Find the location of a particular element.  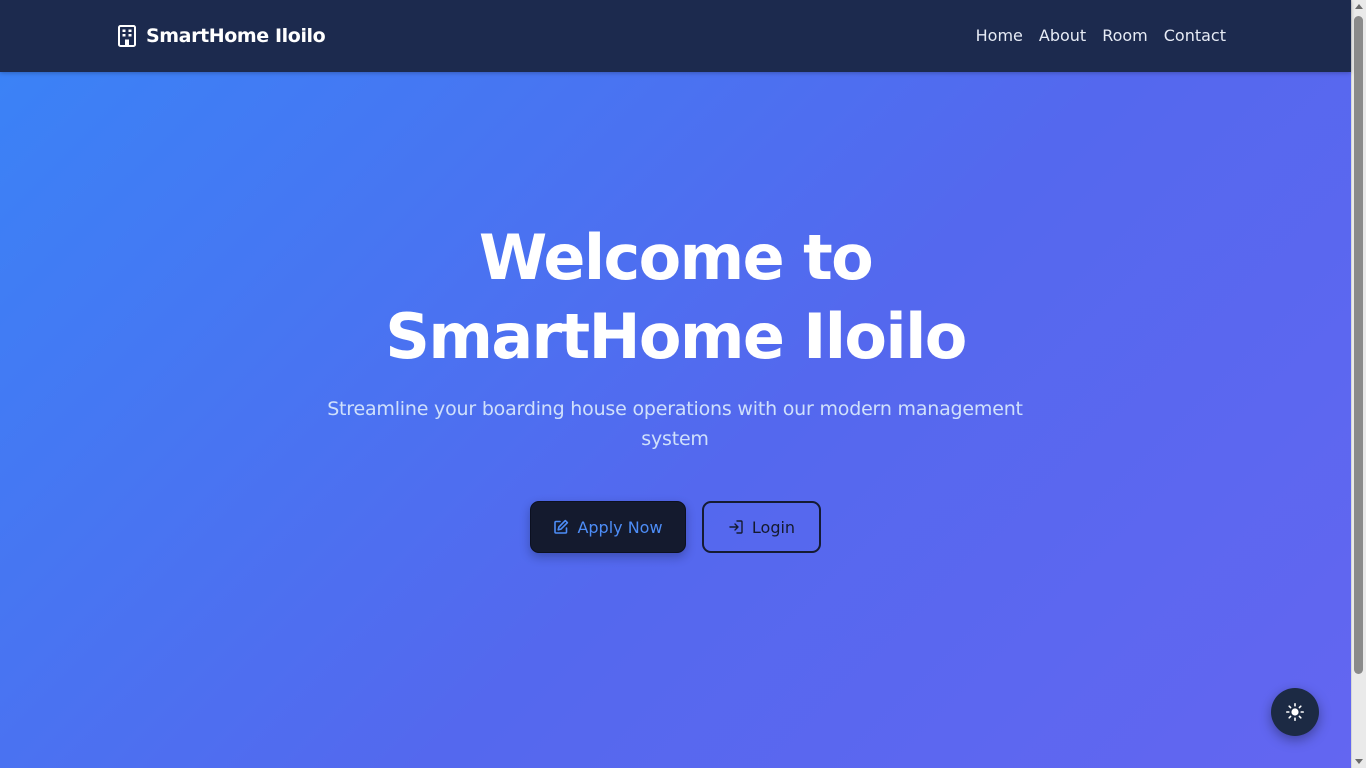

apply-now-button: Apply Now is located at coordinates (608, 527).